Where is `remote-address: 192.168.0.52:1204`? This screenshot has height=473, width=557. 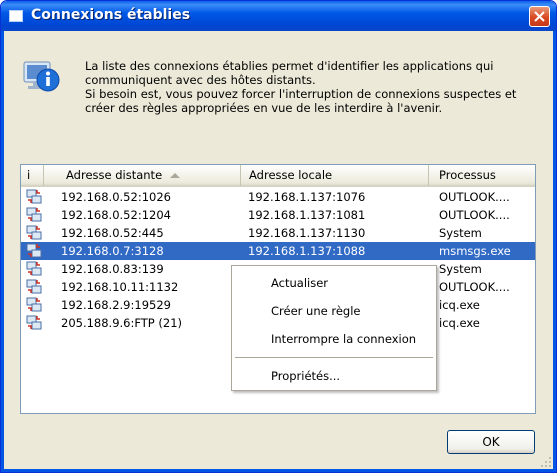
remote-address: 192.168.0.52:1204 is located at coordinates (116, 215).